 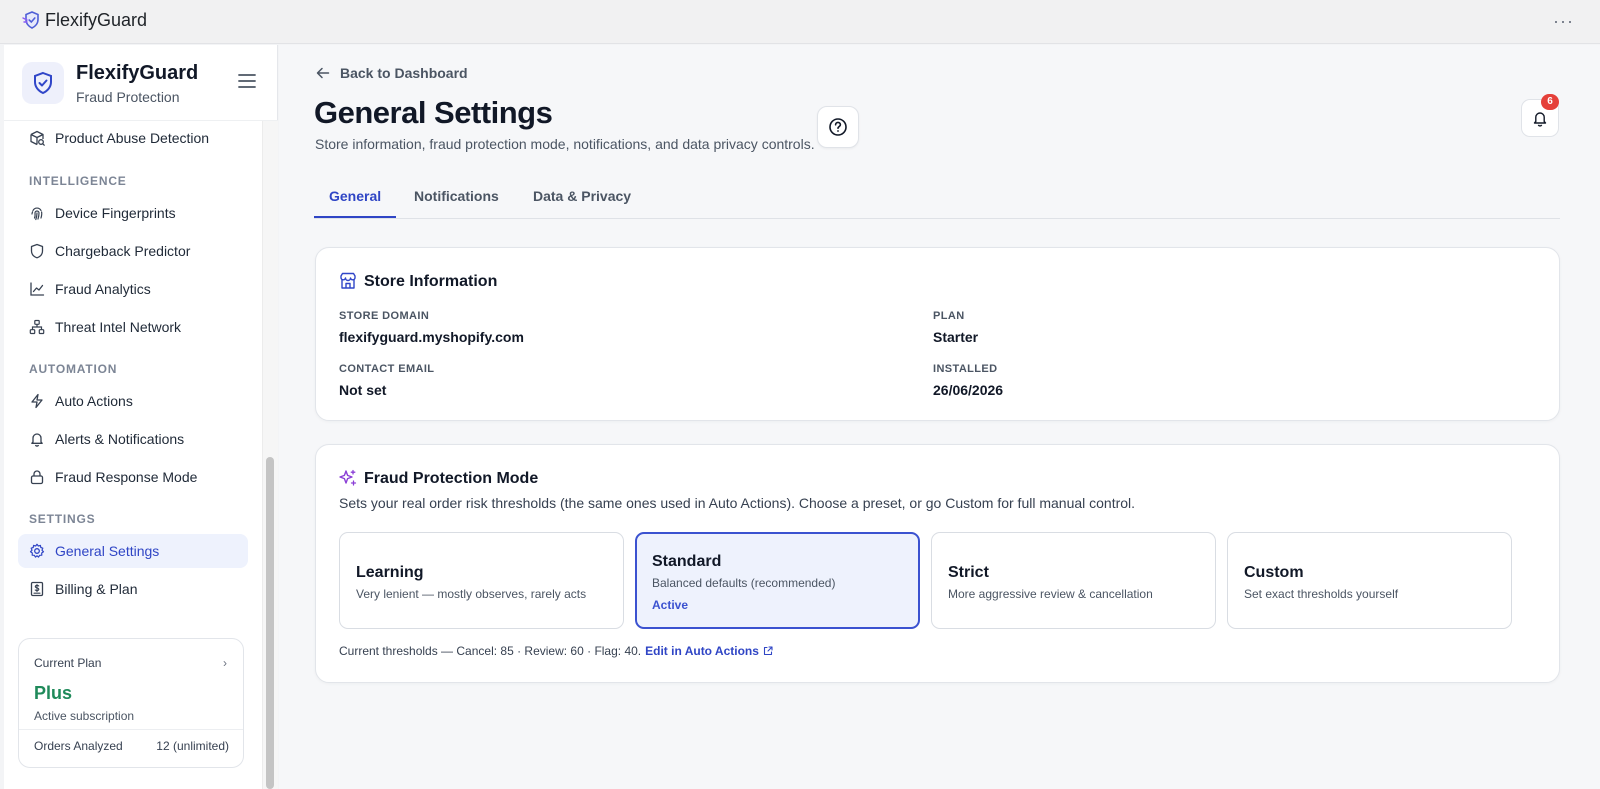 What do you see at coordinates (387, 369) in the screenshot?
I see `contact-email-label: CONTACT EMAIL` at bounding box center [387, 369].